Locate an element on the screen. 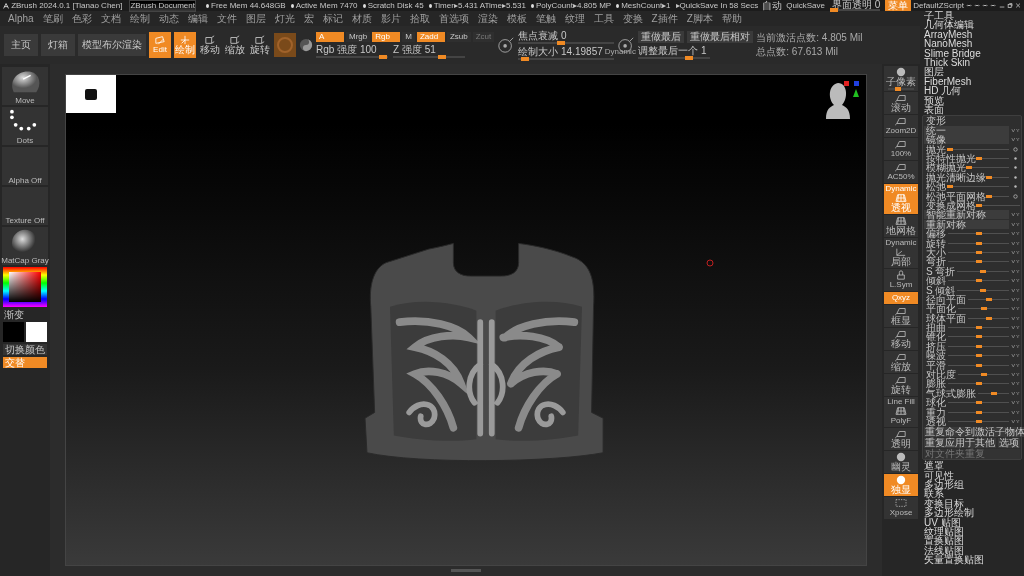  menu-item: 工具 is located at coordinates (603, 18).